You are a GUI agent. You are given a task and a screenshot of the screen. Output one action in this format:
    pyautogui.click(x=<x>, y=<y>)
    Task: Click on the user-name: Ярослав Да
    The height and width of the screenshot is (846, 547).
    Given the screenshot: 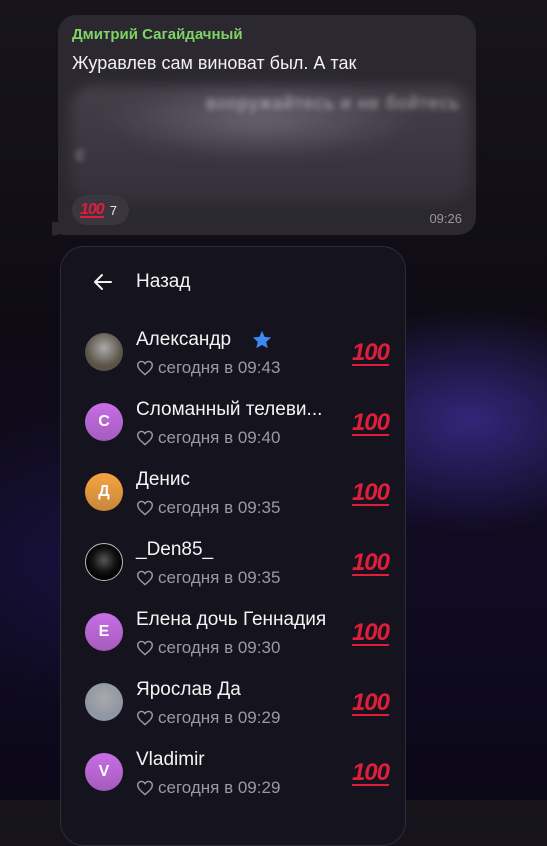 What is the action you would take?
    pyautogui.click(x=188, y=689)
    